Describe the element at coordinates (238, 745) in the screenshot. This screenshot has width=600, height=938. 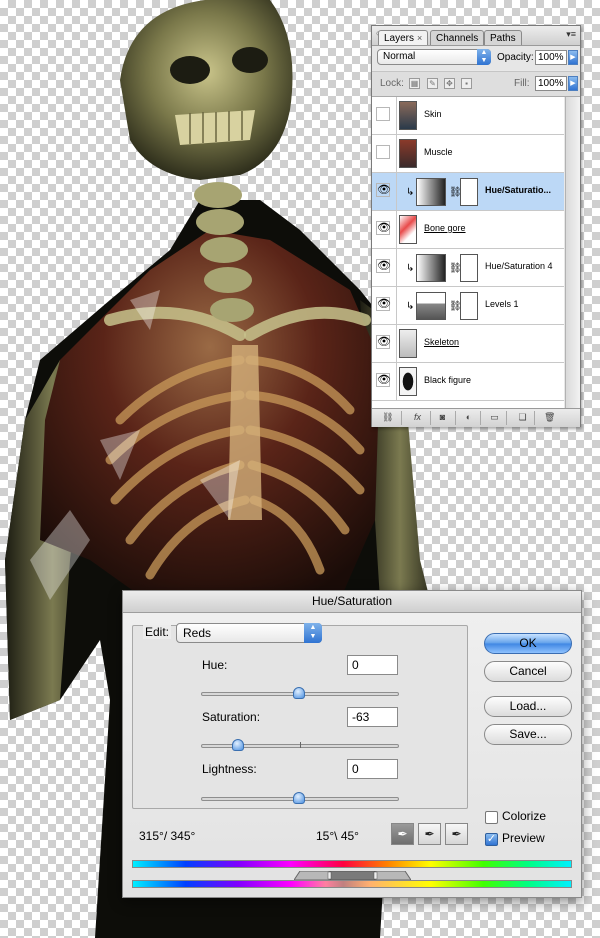
I see `saturation-slider-knob` at that location.